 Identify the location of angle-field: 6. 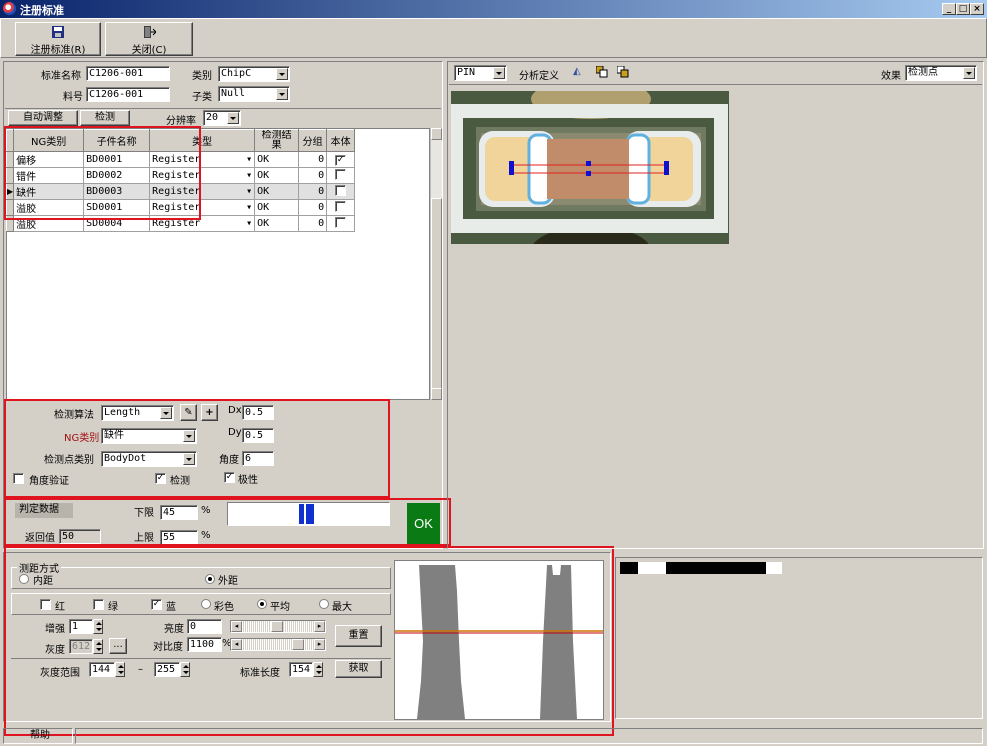
(258, 458).